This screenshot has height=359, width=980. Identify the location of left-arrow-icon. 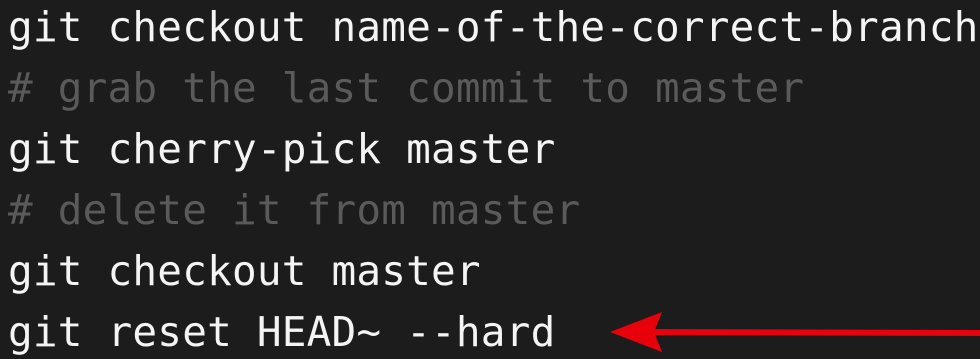
(795, 332).